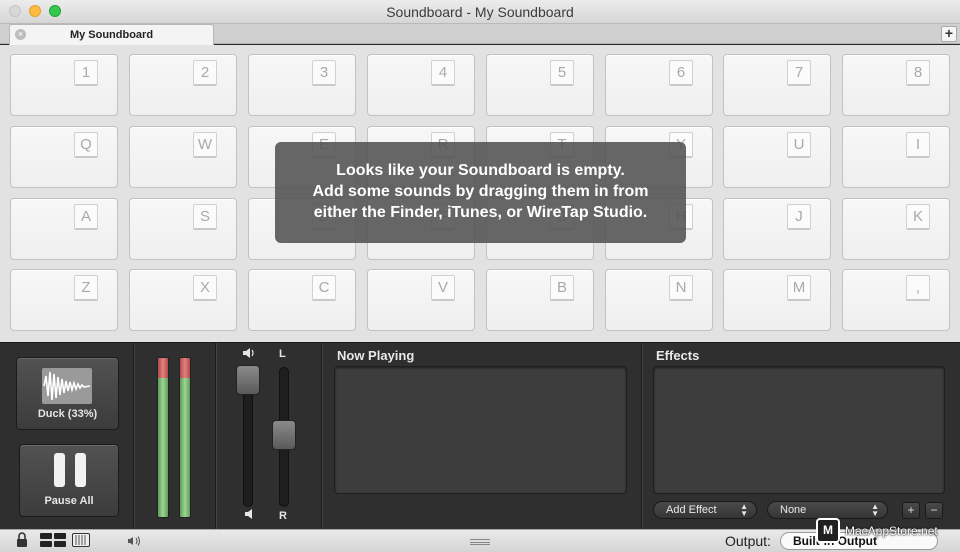  Describe the element at coordinates (896, 85) in the screenshot. I see `sound-pad: 8` at that location.